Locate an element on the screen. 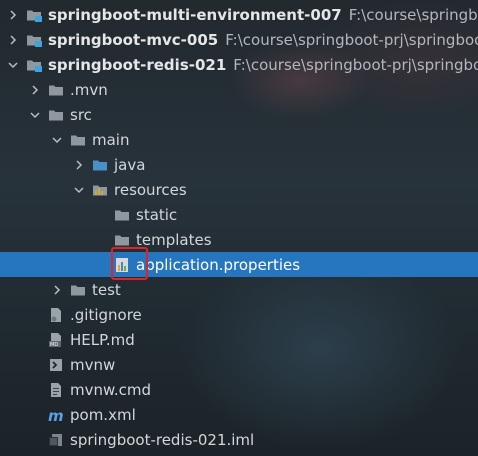 The image size is (478, 456). tree-item-label: springboot-multi-environment-007 is located at coordinates (195, 14).